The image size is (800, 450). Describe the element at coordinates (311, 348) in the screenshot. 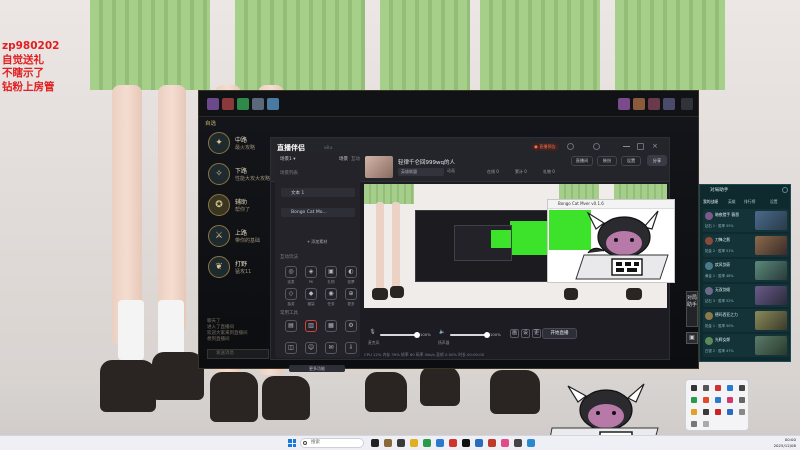

I see `tool-tile-icon: ☺` at that location.